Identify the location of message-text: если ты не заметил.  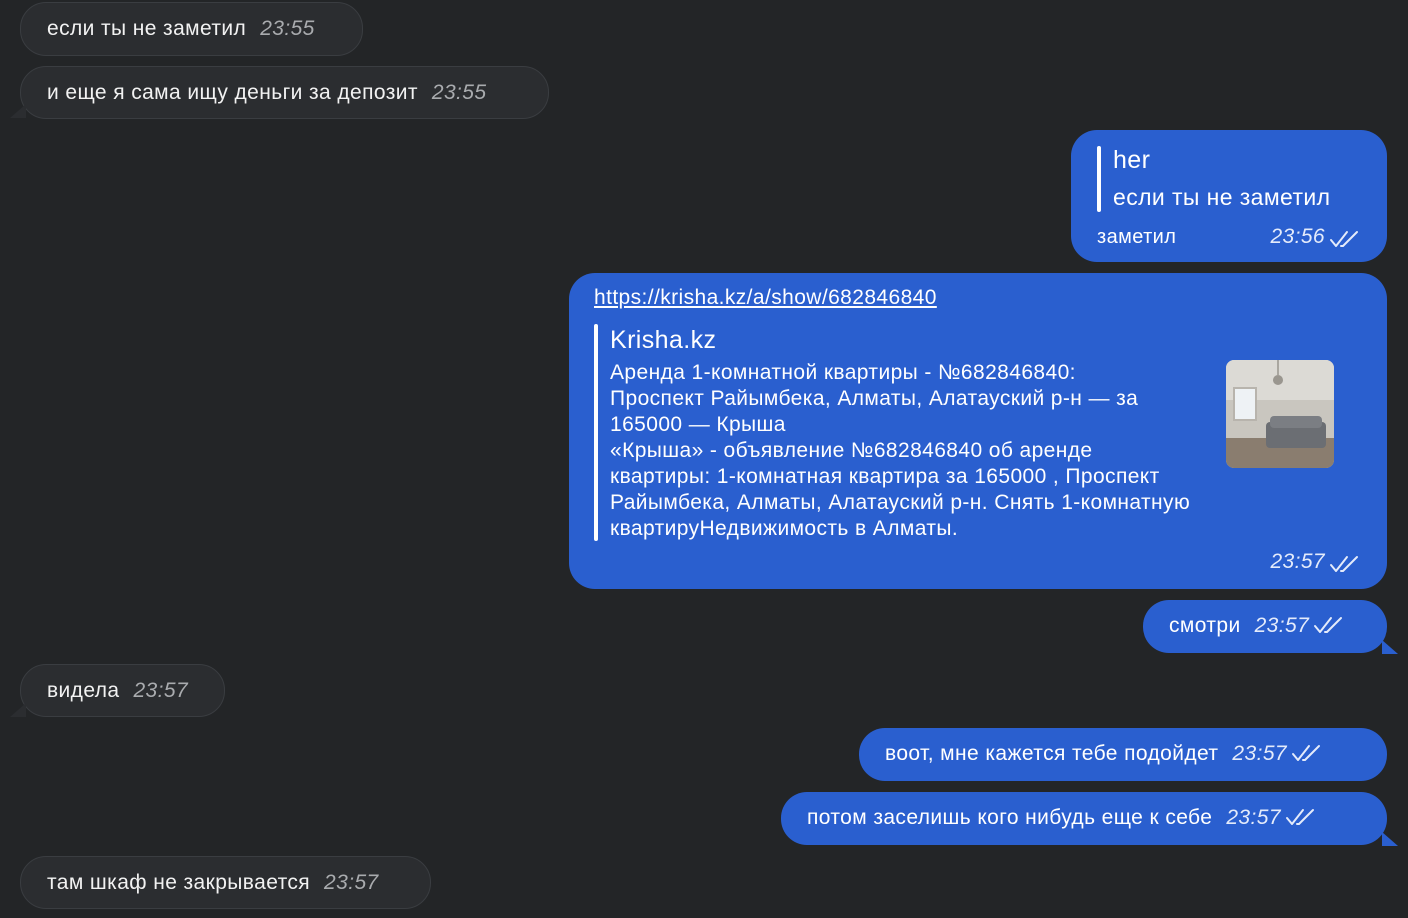
(147, 28).